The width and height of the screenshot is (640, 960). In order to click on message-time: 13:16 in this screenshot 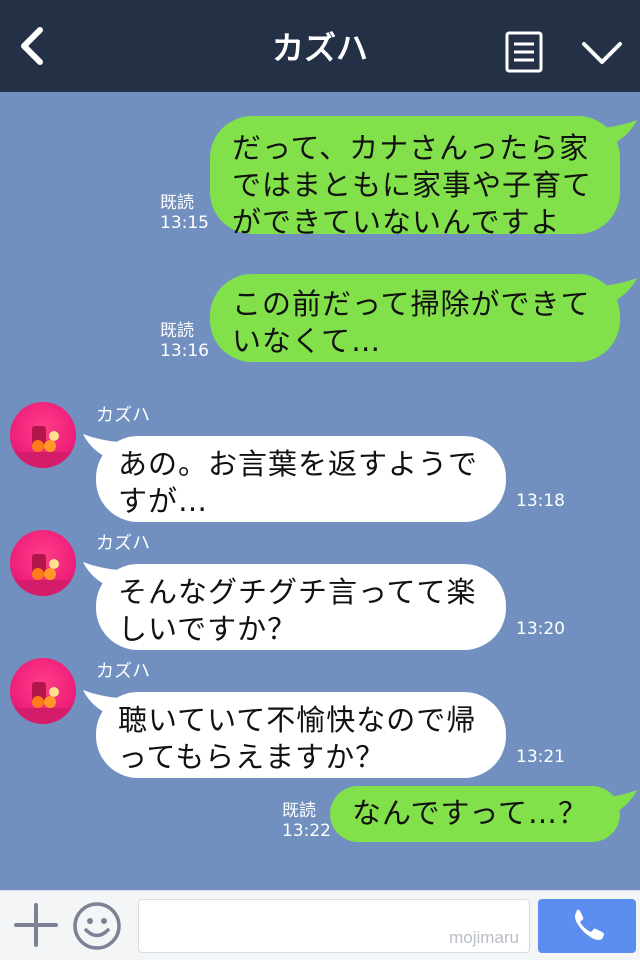, I will do `click(184, 351)`.